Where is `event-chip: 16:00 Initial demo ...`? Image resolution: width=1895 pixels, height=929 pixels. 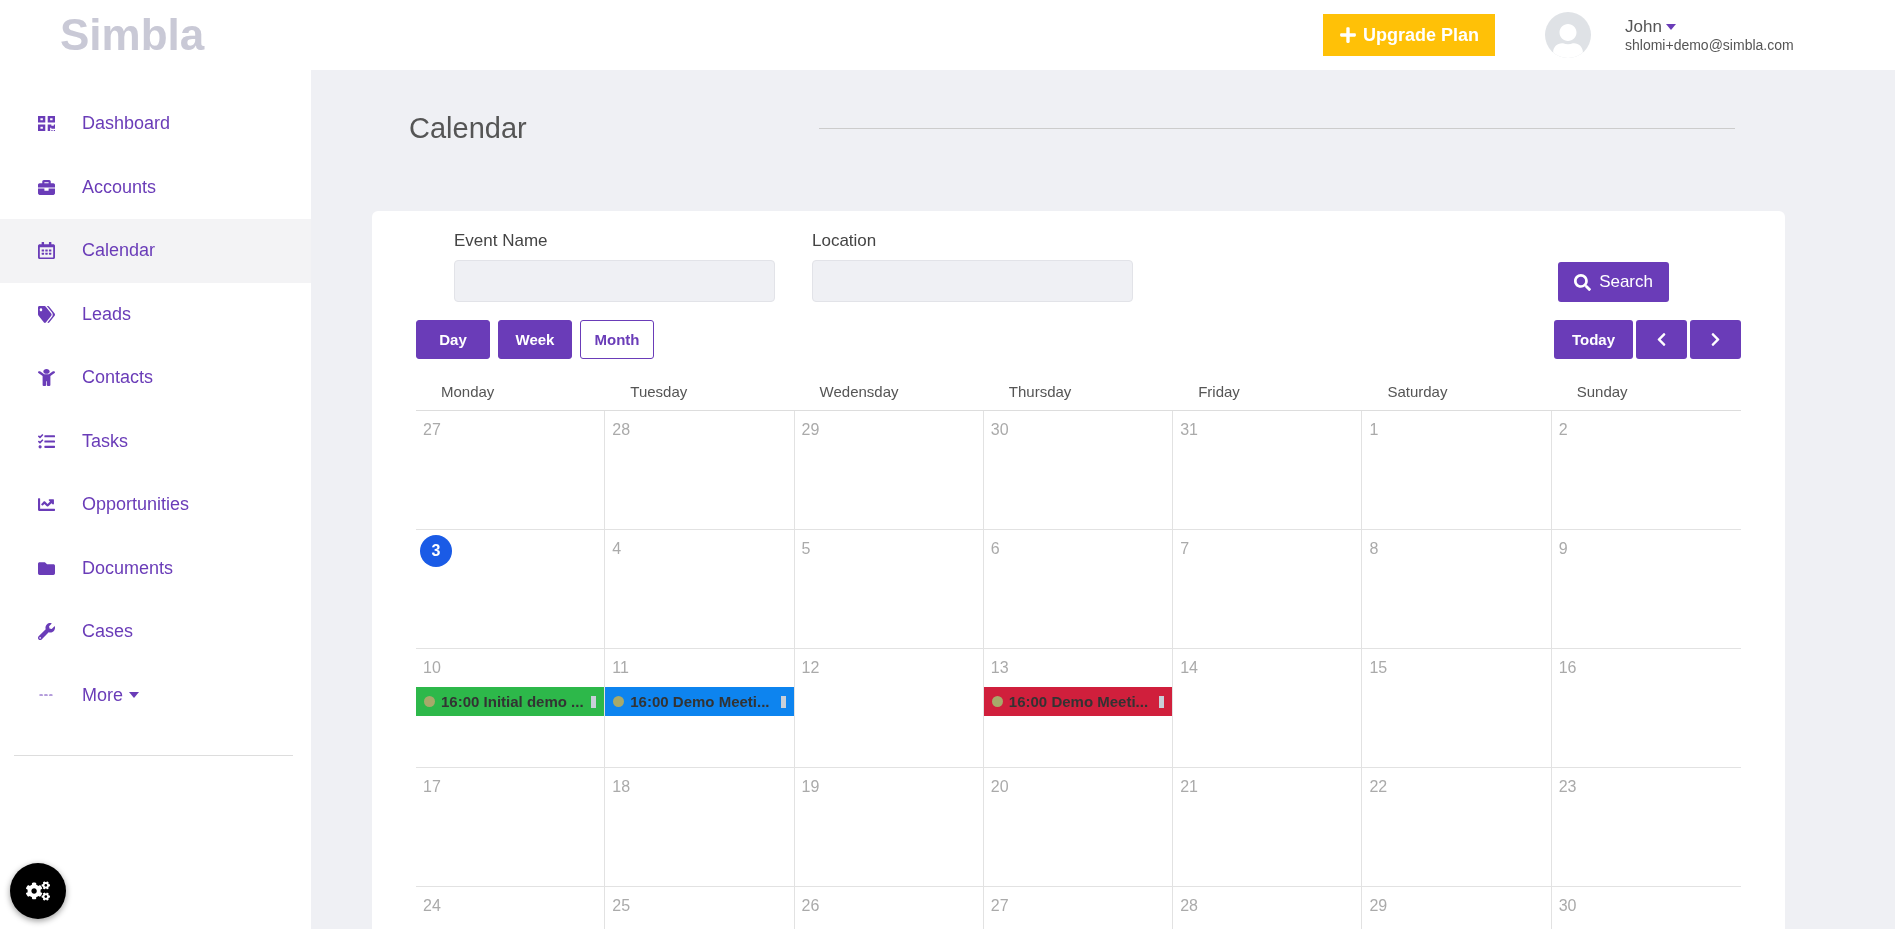 event-chip: 16:00 Initial demo ... is located at coordinates (510, 701).